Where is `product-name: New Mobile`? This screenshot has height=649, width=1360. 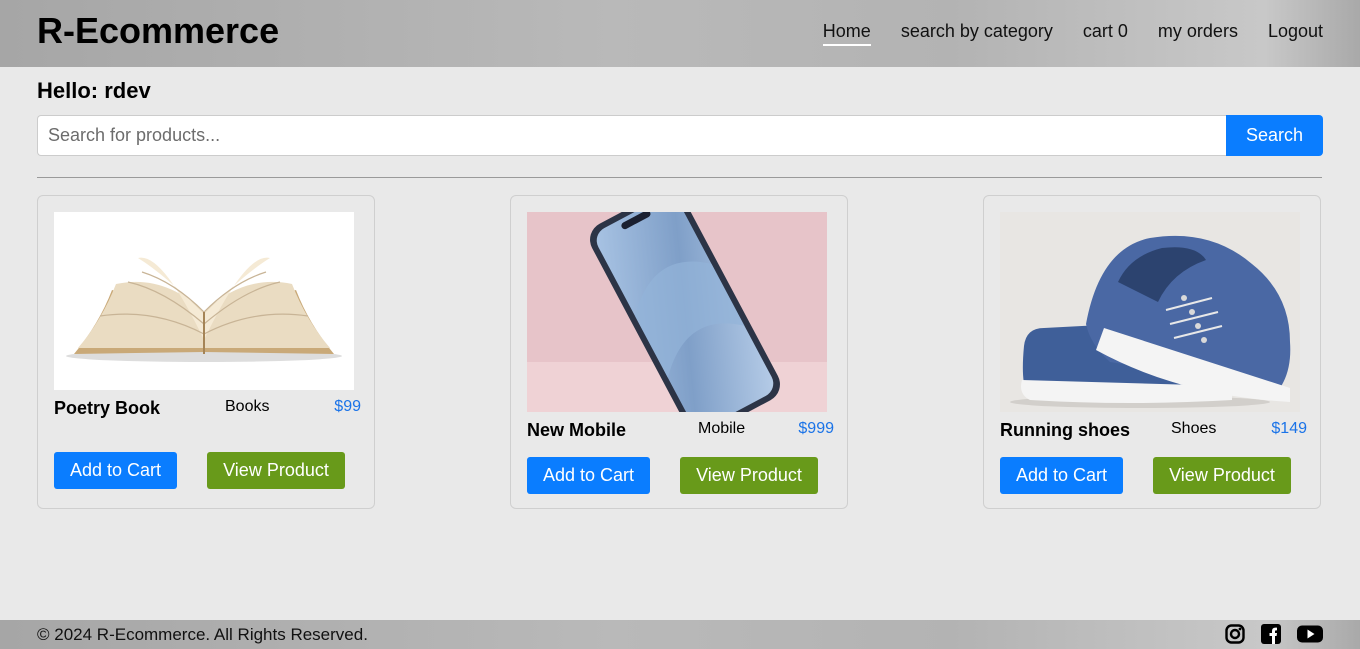 product-name: New Mobile is located at coordinates (577, 430).